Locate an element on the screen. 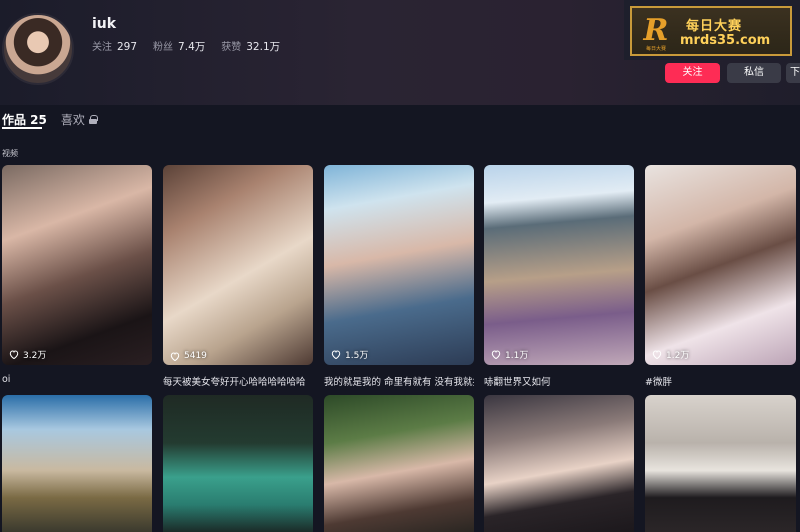  like-count: 1.5万 is located at coordinates (349, 354).